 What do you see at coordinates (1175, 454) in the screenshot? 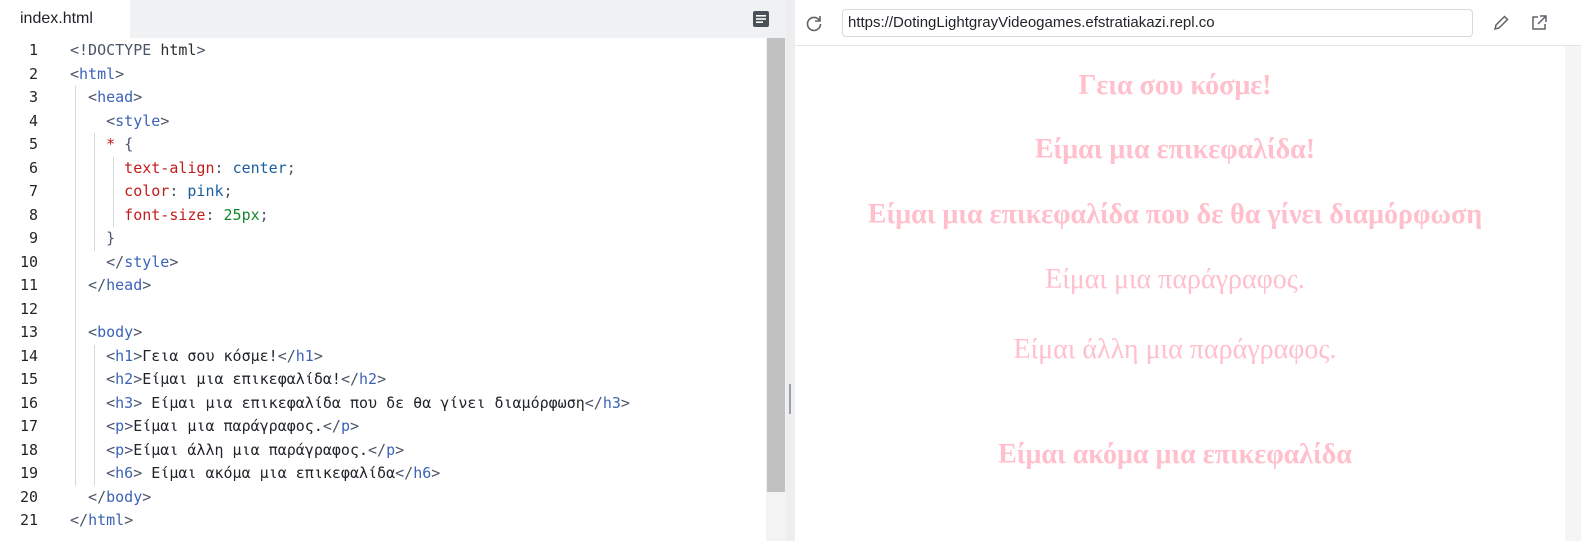
I see `preview-h6: Είμαι ακόμα μια επικεφαλίδα` at bounding box center [1175, 454].